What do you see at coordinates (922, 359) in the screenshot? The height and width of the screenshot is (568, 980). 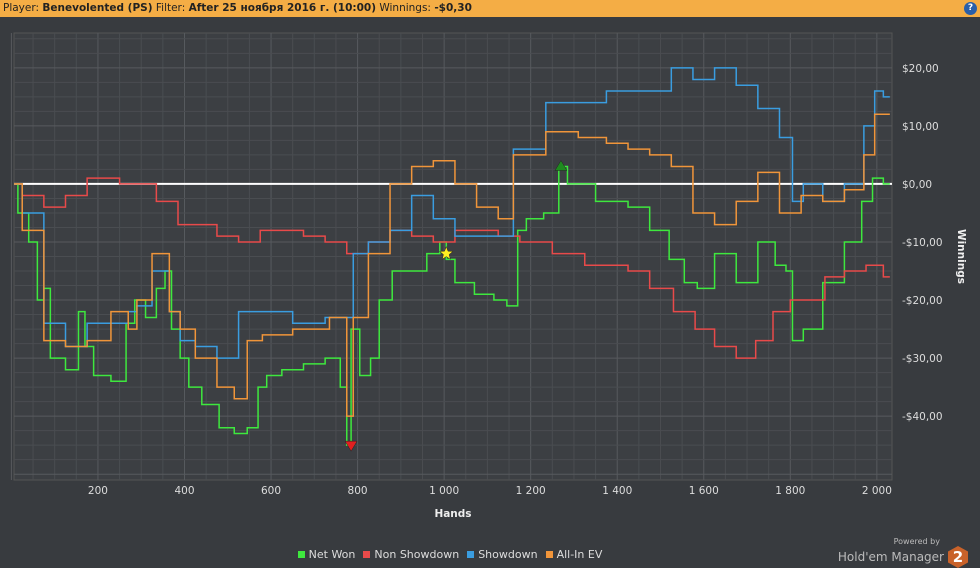 I see `y-tick-label: -$30,00` at bounding box center [922, 359].